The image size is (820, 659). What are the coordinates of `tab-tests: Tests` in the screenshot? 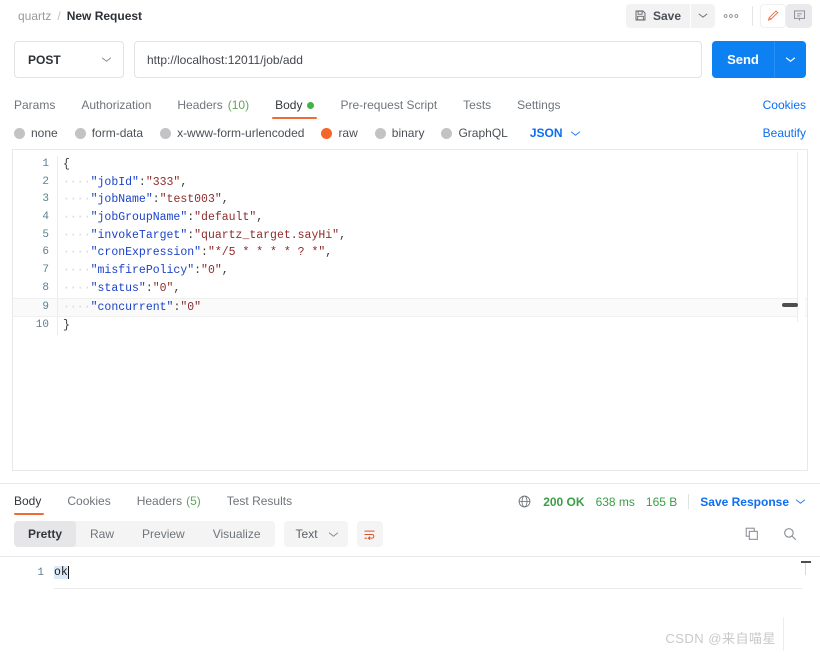 It's located at (477, 108).